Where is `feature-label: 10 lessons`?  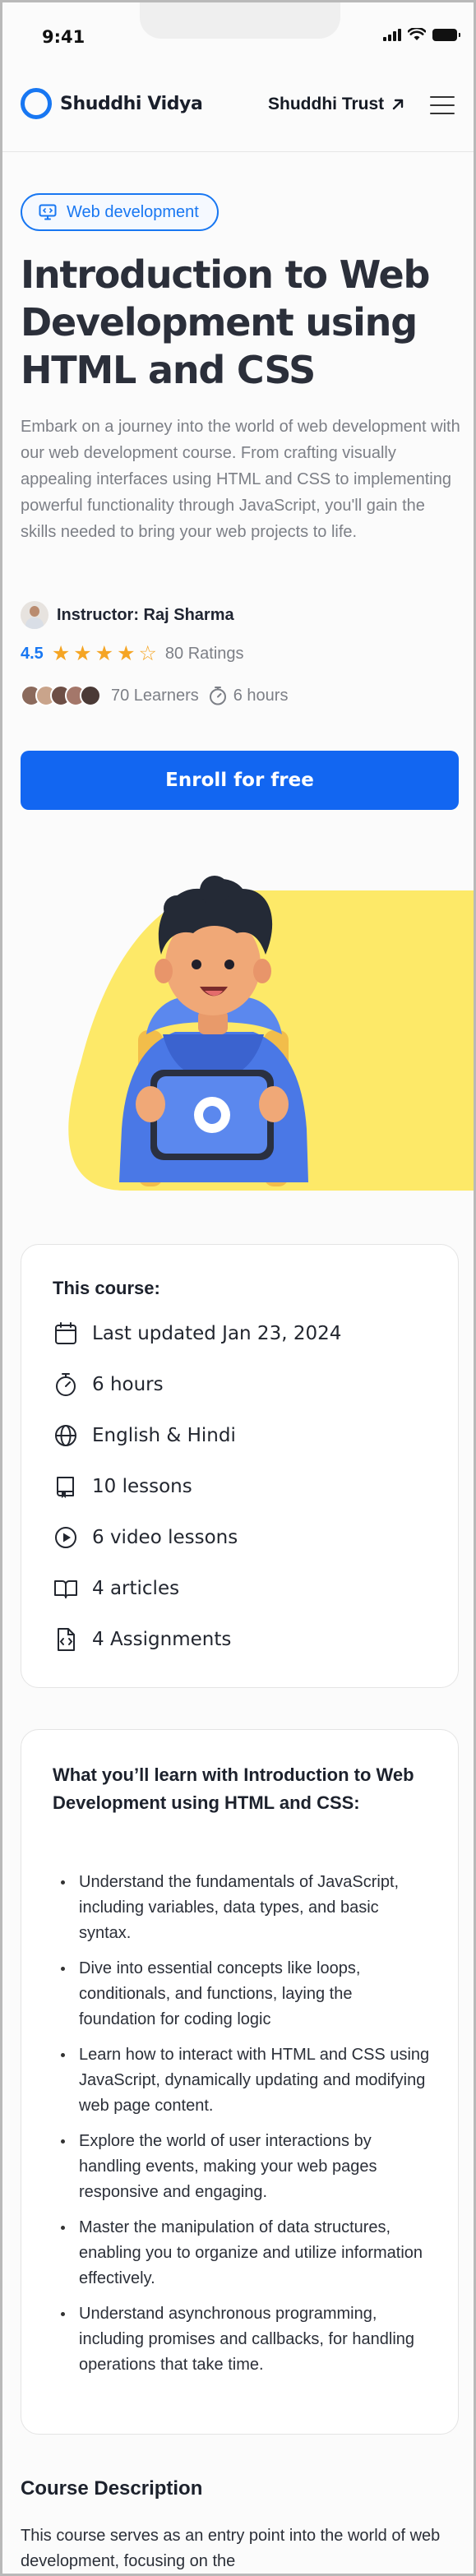
feature-label: 10 lessons is located at coordinates (142, 1486).